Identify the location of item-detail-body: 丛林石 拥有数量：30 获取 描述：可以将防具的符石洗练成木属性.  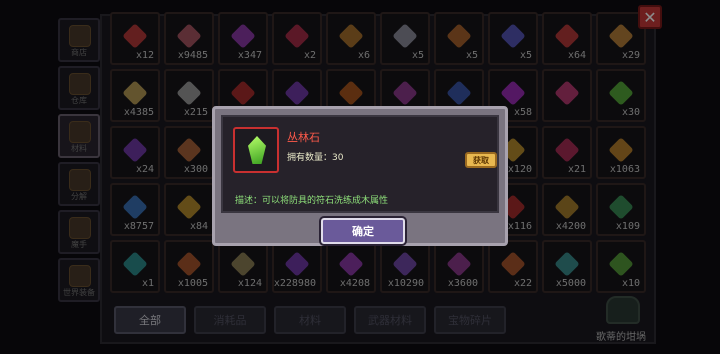
(360, 164).